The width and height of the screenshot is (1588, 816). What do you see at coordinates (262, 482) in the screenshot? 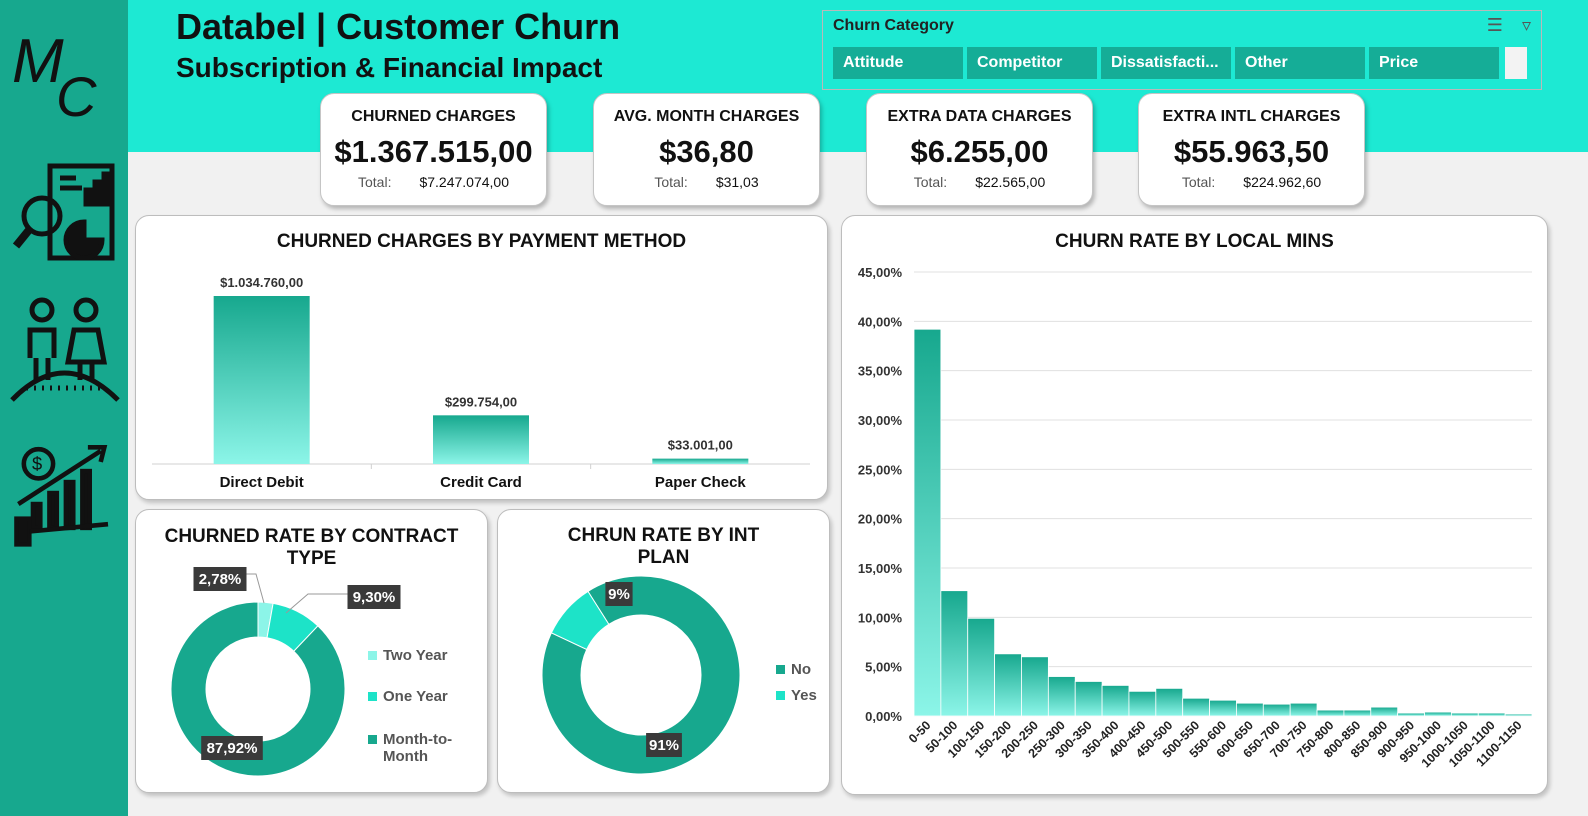
I see `category-label: Direct Debit` at bounding box center [262, 482].